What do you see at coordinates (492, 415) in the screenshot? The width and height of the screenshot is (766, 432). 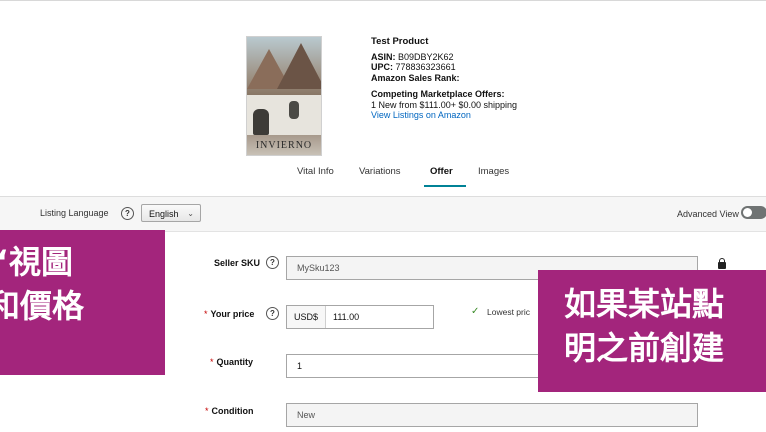 I see `condition-select: New` at bounding box center [492, 415].